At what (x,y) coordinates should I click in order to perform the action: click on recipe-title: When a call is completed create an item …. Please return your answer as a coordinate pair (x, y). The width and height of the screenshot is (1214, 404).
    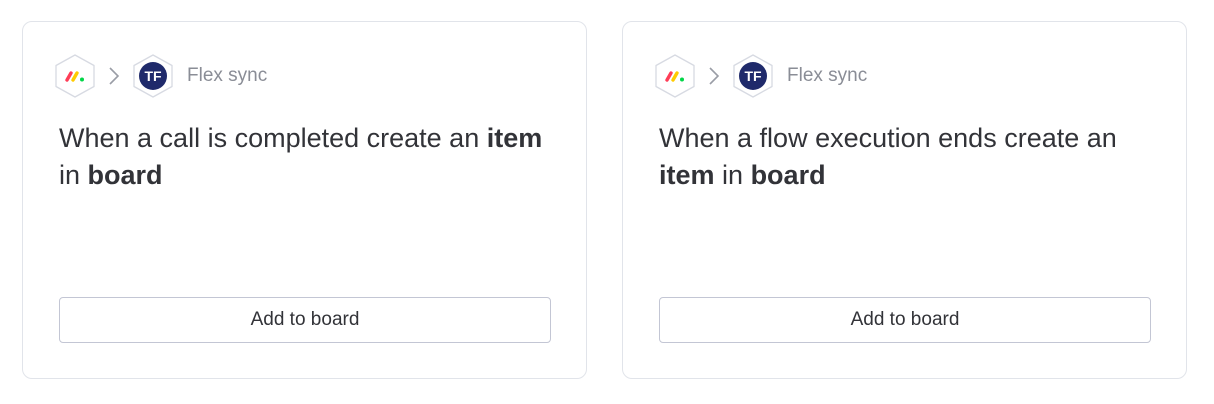
    Looking at the image, I should click on (301, 156).